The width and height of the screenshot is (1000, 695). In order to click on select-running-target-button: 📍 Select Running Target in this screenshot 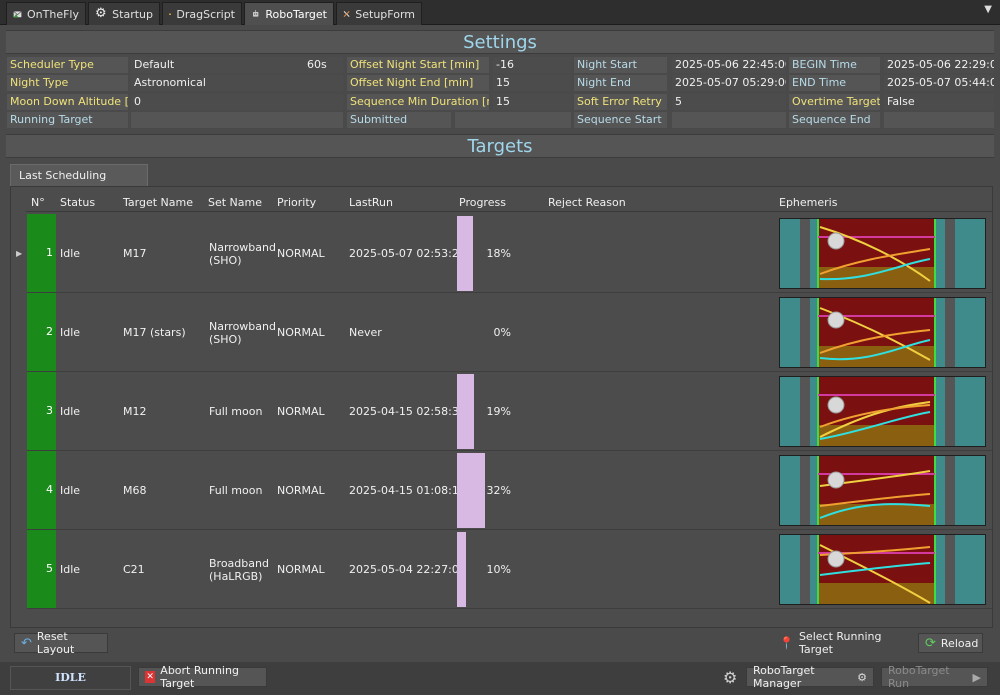, I will do `click(842, 643)`.